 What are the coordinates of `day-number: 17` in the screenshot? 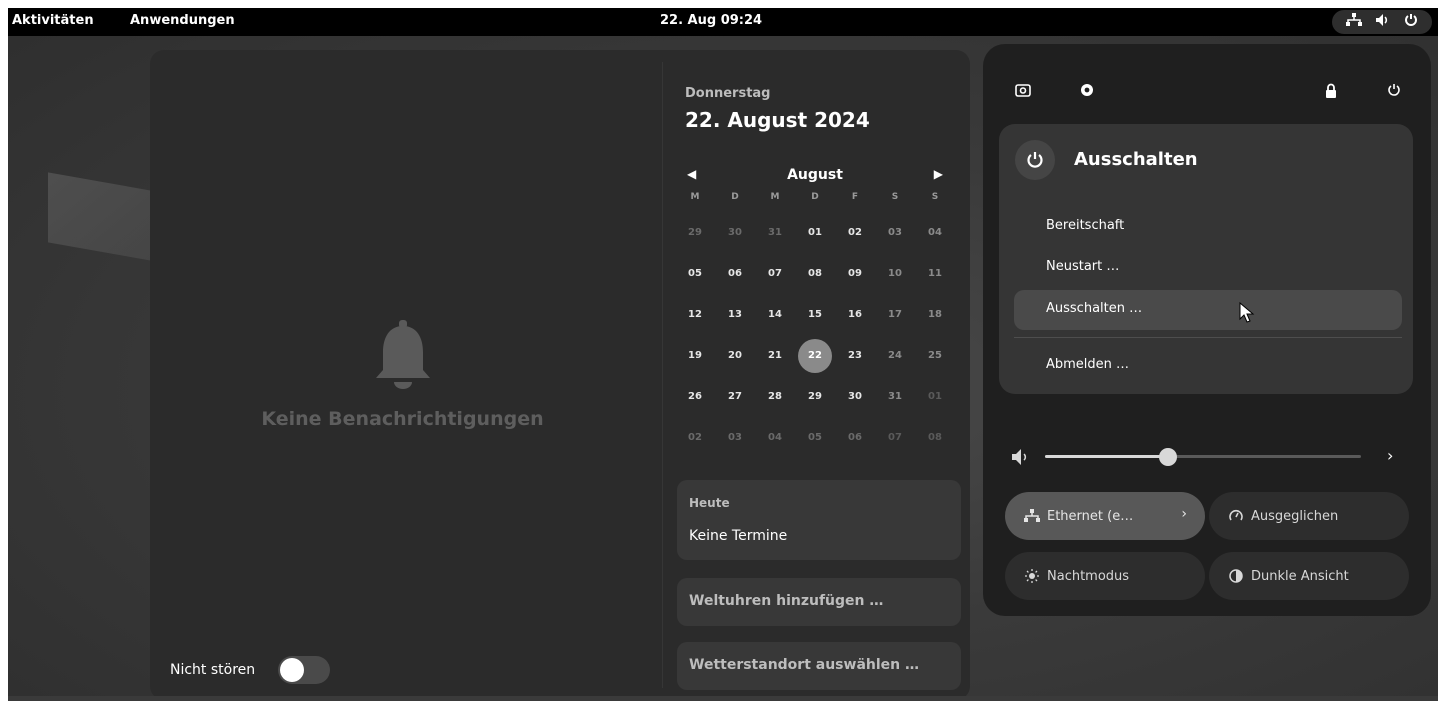 It's located at (895, 314).